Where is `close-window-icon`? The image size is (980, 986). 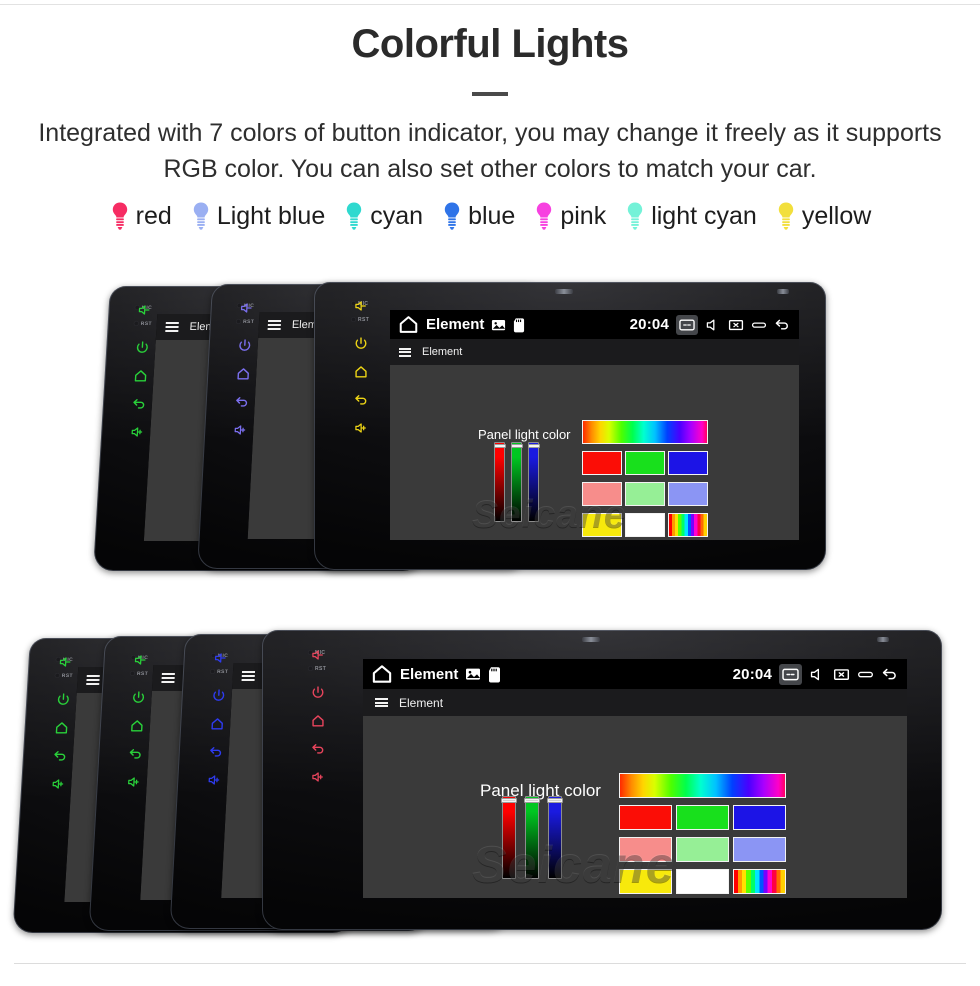 close-window-icon is located at coordinates (841, 674).